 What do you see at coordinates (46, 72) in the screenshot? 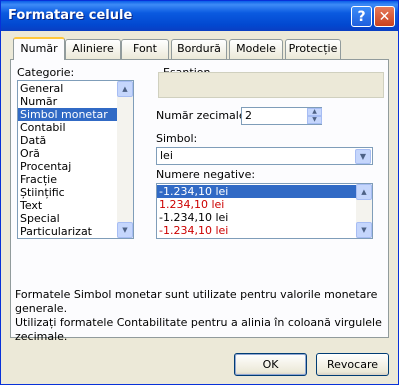
I see `category-label: Categorie:` at bounding box center [46, 72].